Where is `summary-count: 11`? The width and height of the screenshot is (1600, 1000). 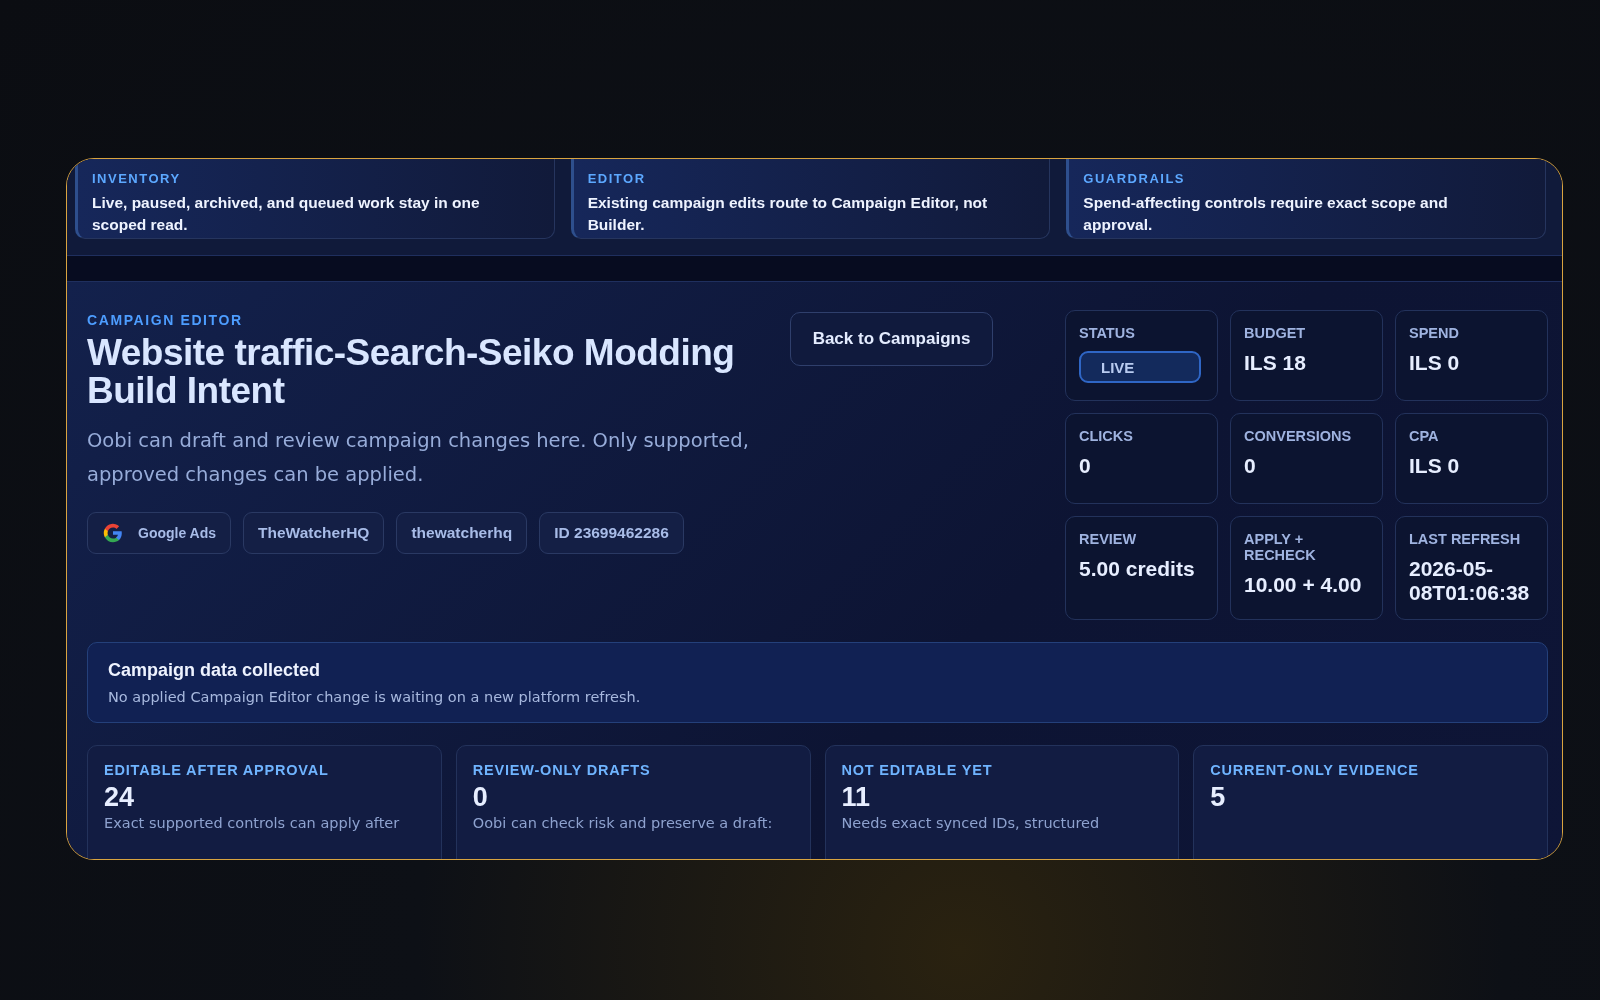 summary-count: 11 is located at coordinates (856, 797).